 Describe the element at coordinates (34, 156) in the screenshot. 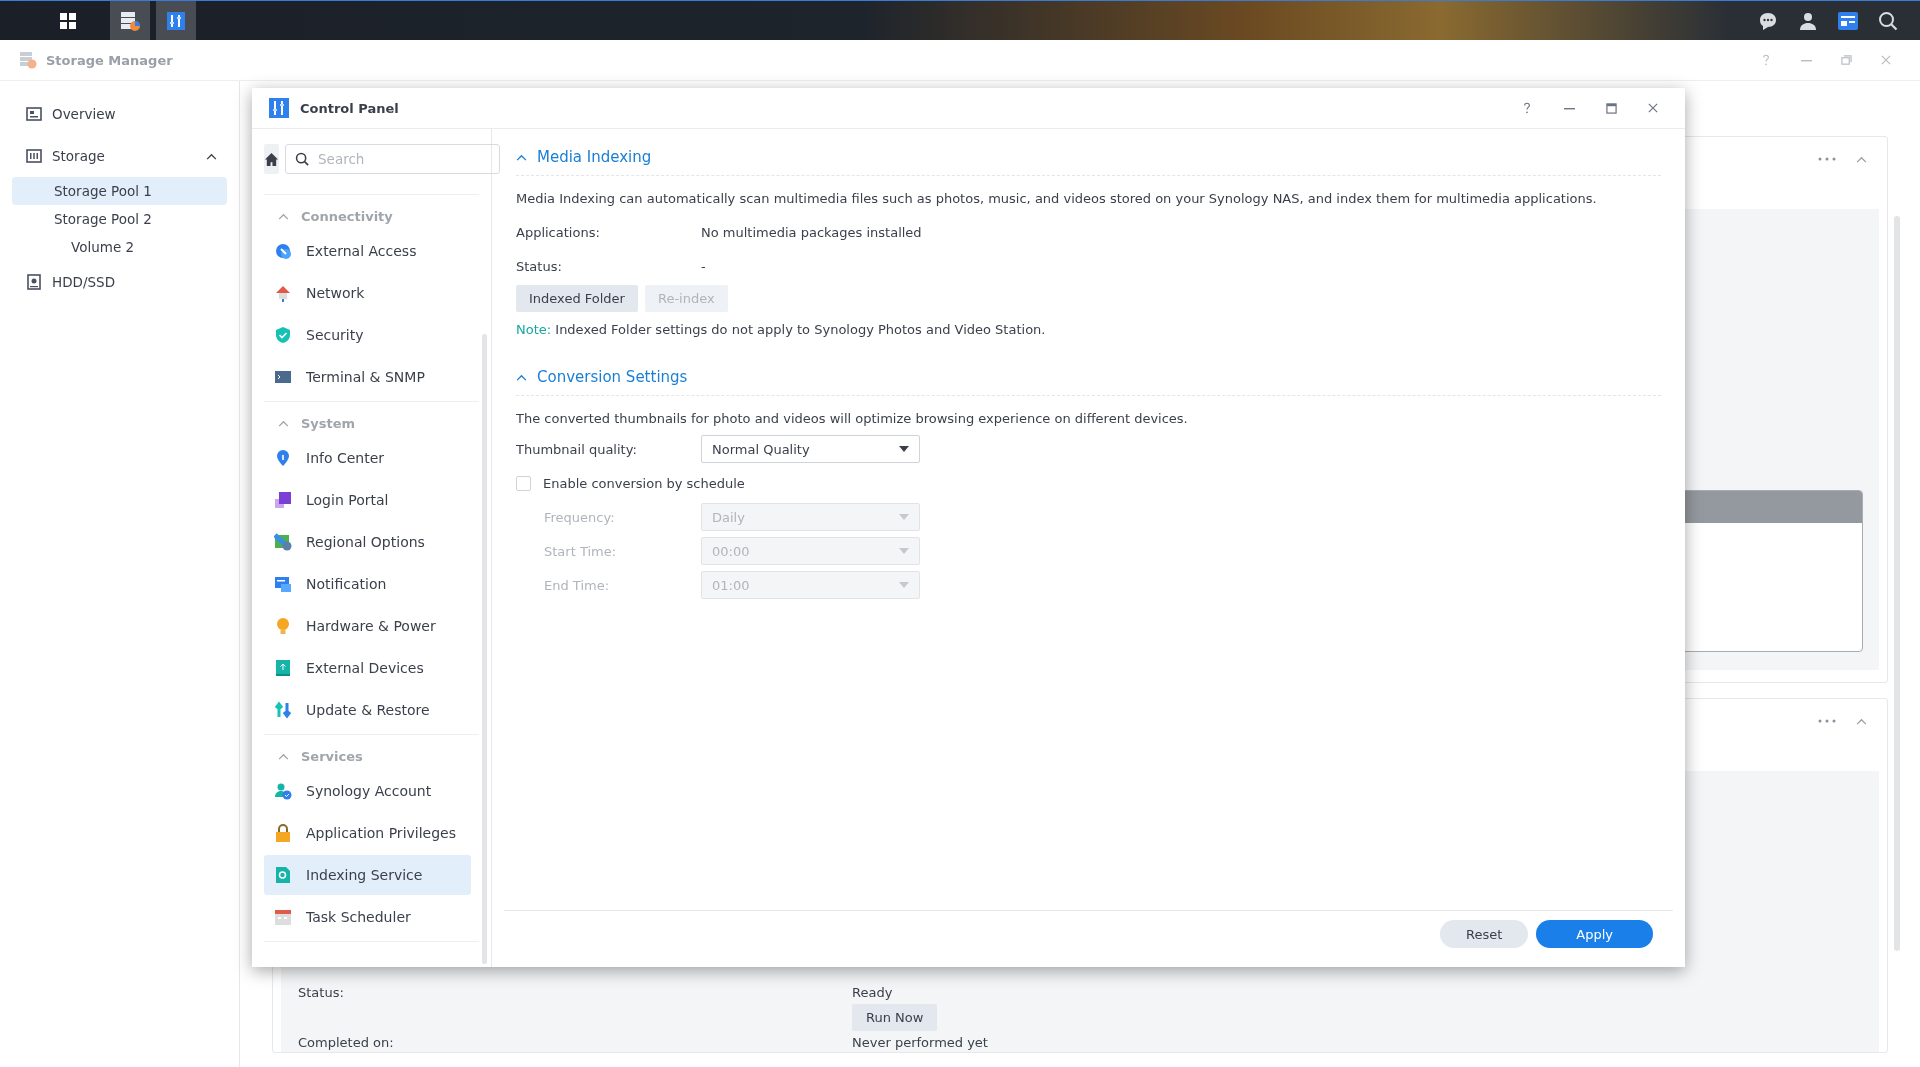

I see `storage-columns-icon` at that location.